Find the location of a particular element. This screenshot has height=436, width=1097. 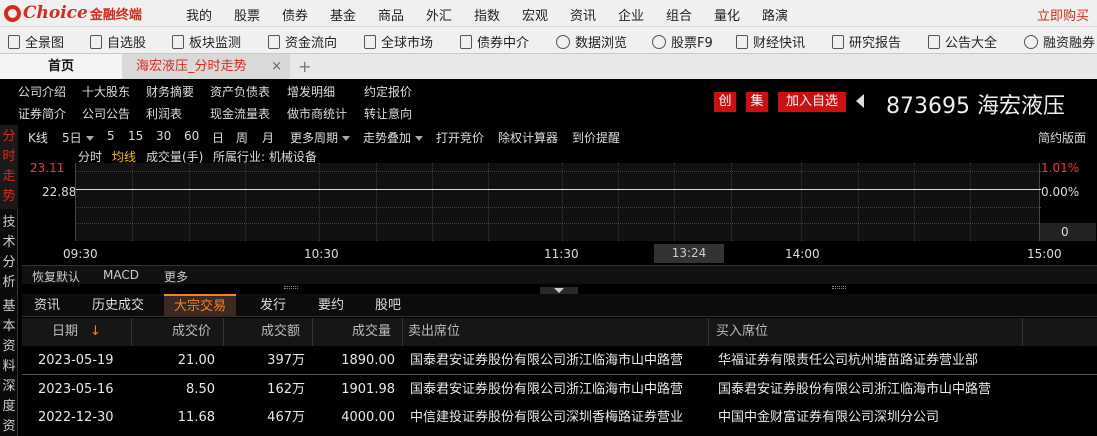

menu-item-forex: 外汇 is located at coordinates (439, 14).